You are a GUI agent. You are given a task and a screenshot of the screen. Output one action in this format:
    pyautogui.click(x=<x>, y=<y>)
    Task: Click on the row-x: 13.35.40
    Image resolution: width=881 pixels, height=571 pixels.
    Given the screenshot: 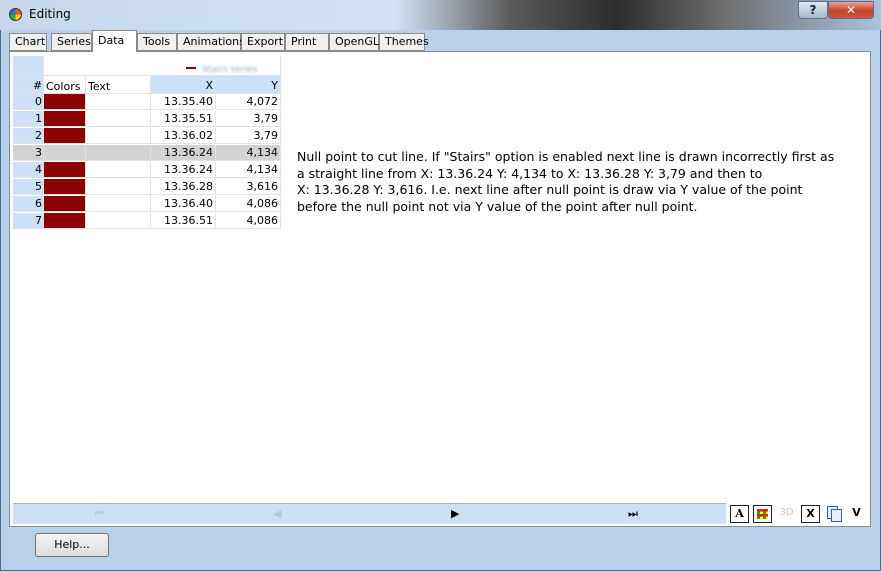 What is the action you would take?
    pyautogui.click(x=183, y=102)
    